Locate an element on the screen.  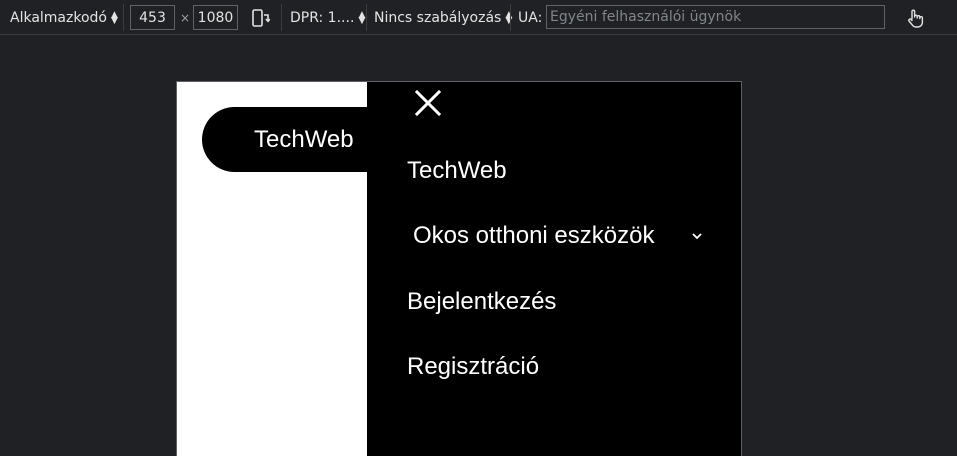
close-button is located at coordinates (428, 103).